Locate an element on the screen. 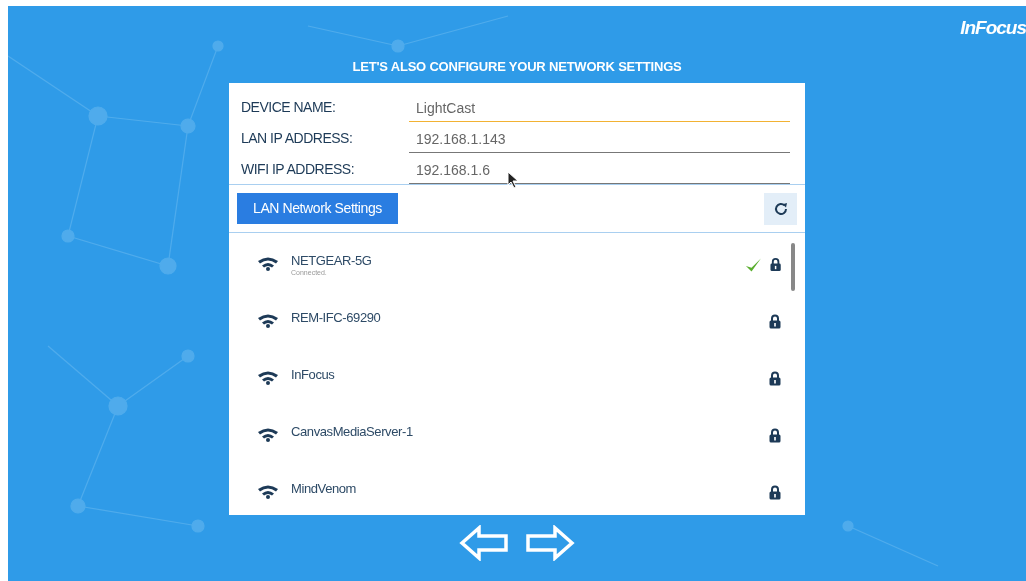 The image size is (1026, 581). right-arrow-icon is located at coordinates (550, 542).